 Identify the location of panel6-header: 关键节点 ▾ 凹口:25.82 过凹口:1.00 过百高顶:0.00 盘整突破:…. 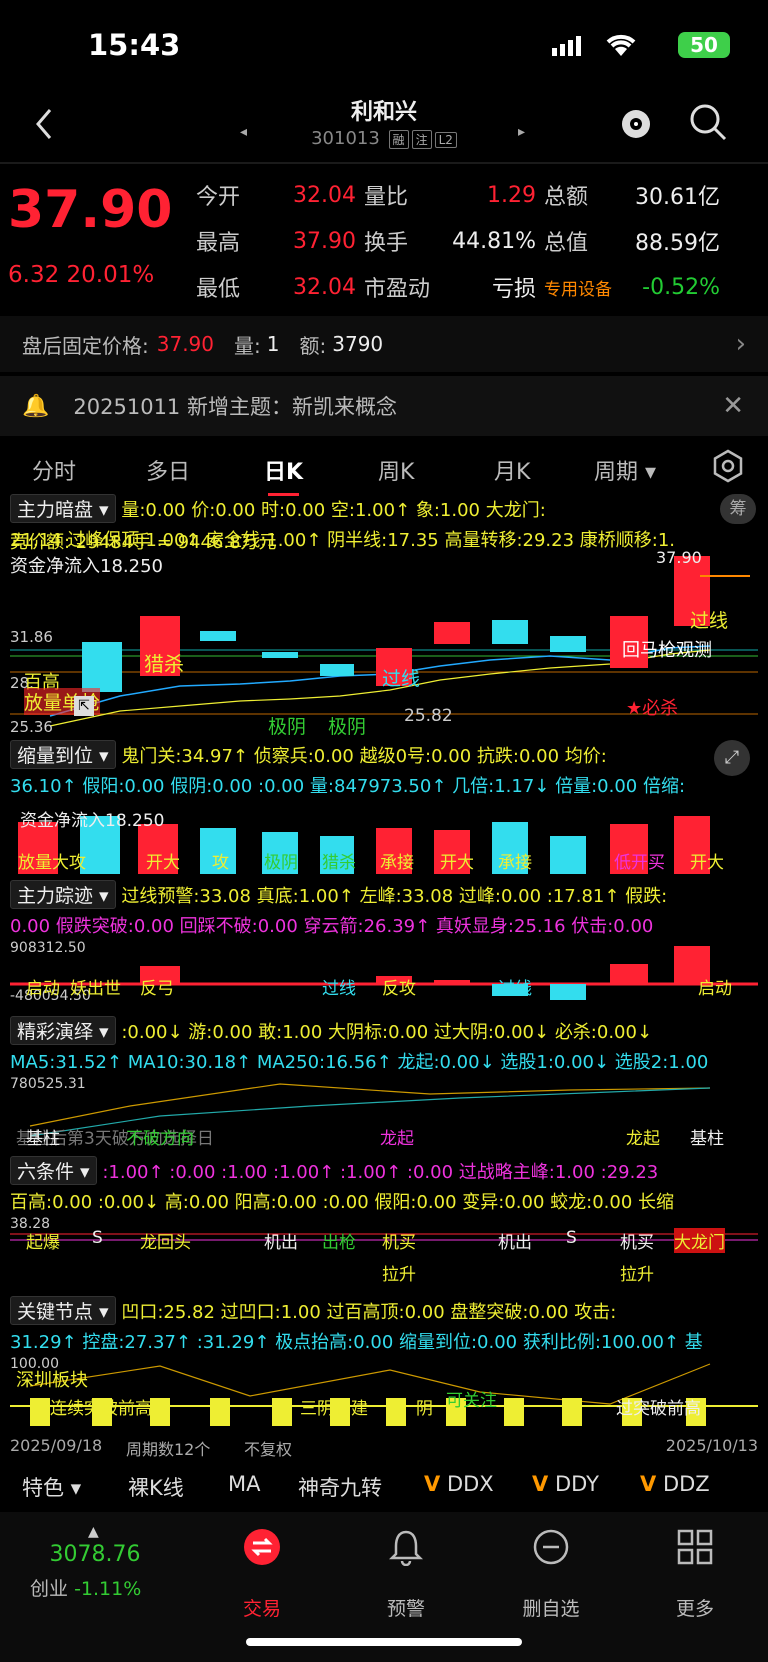
(385, 1310).